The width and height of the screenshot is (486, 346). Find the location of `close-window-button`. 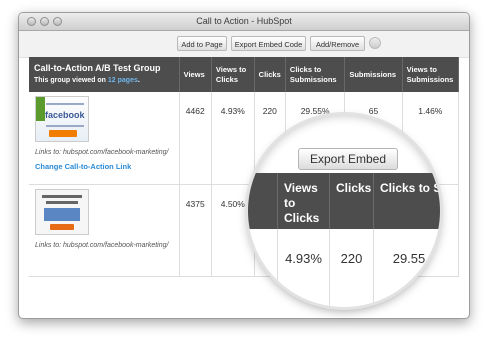

close-window-button is located at coordinates (31, 21).